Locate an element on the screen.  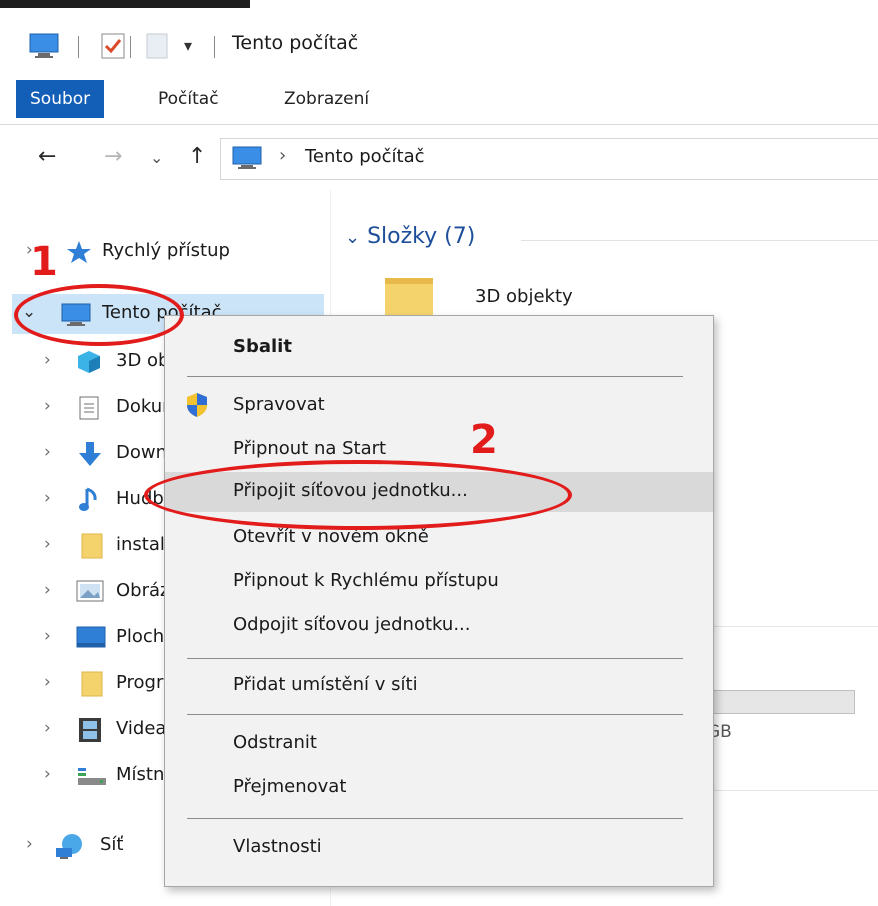
videos-icon is located at coordinates (90, 732).